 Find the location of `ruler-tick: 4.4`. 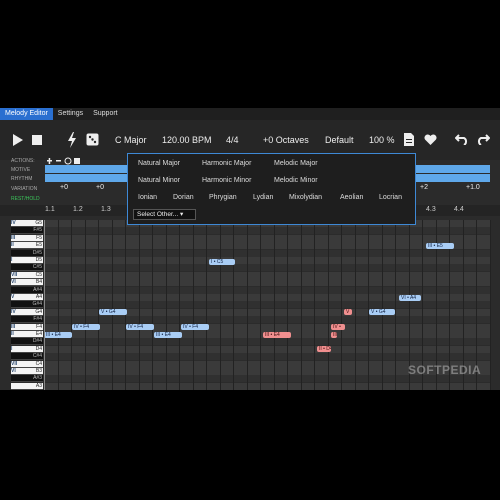

ruler-tick: 4.4 is located at coordinates (459, 209).